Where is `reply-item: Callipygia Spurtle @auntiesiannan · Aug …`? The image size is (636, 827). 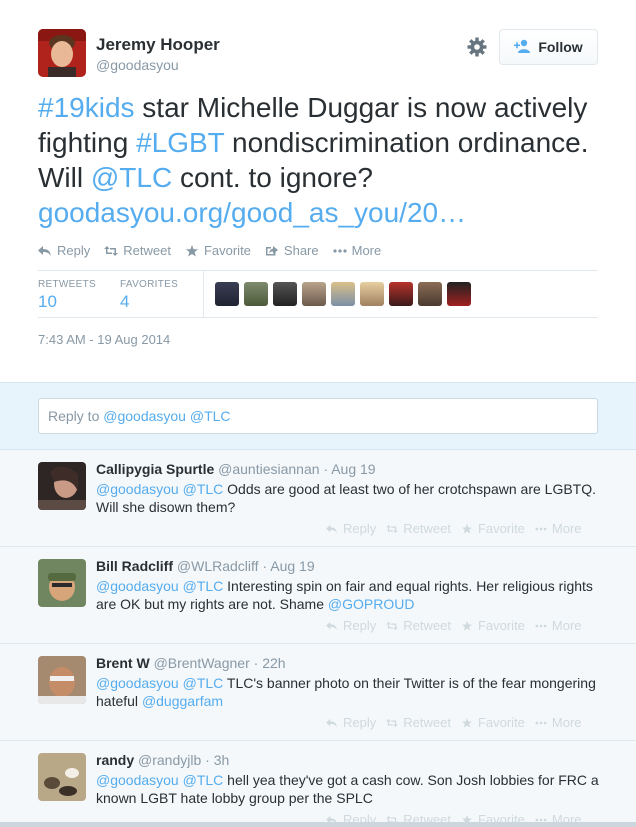
reply-item: Callipygia Spurtle @auntiesiannan · Aug … is located at coordinates (318, 498).